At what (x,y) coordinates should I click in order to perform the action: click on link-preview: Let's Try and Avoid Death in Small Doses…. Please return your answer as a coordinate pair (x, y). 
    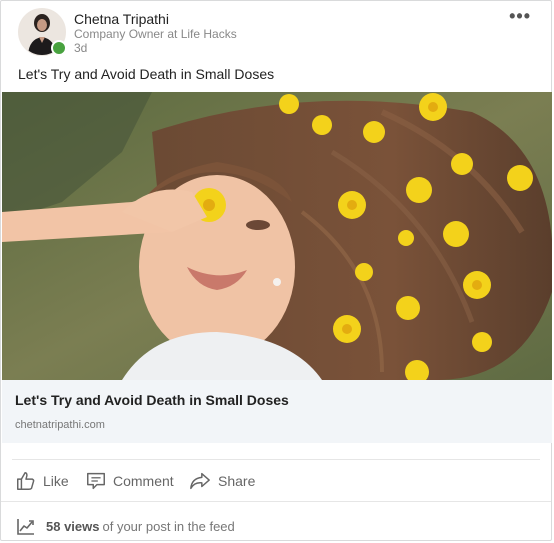
    Looking at the image, I should click on (277, 411).